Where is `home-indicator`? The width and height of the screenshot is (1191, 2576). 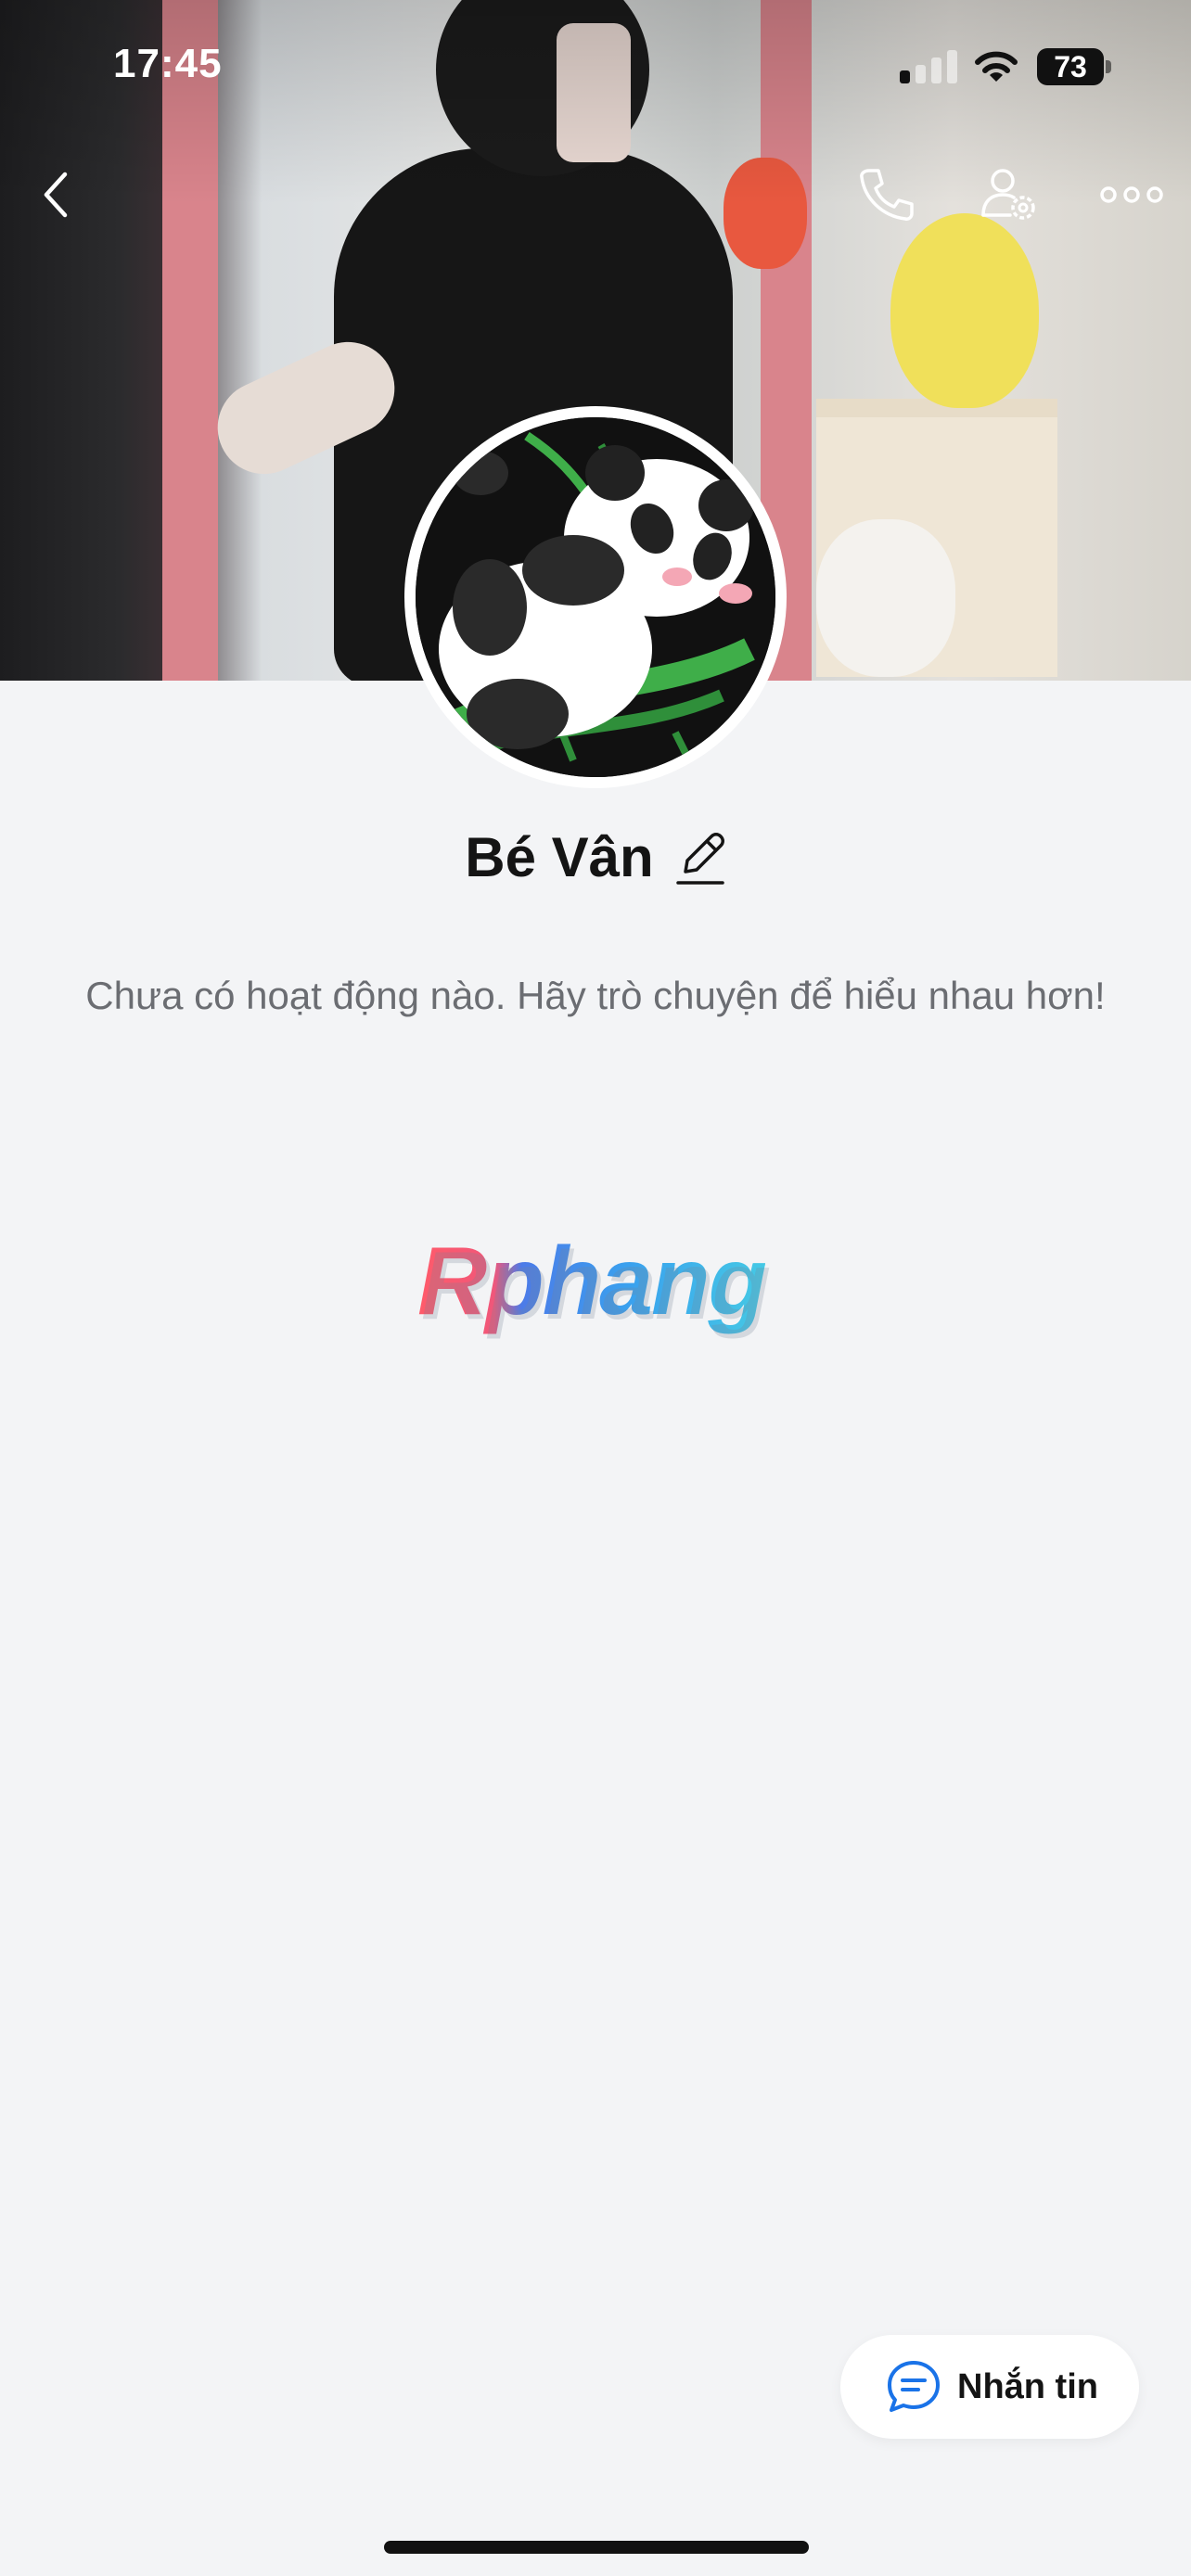
home-indicator is located at coordinates (597, 2547).